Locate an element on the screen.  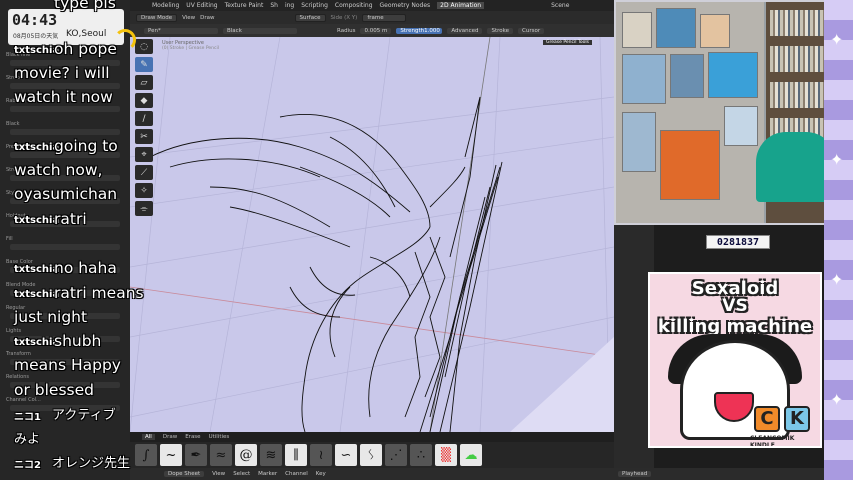
surface-dropdown: Surface is located at coordinates (310, 17).